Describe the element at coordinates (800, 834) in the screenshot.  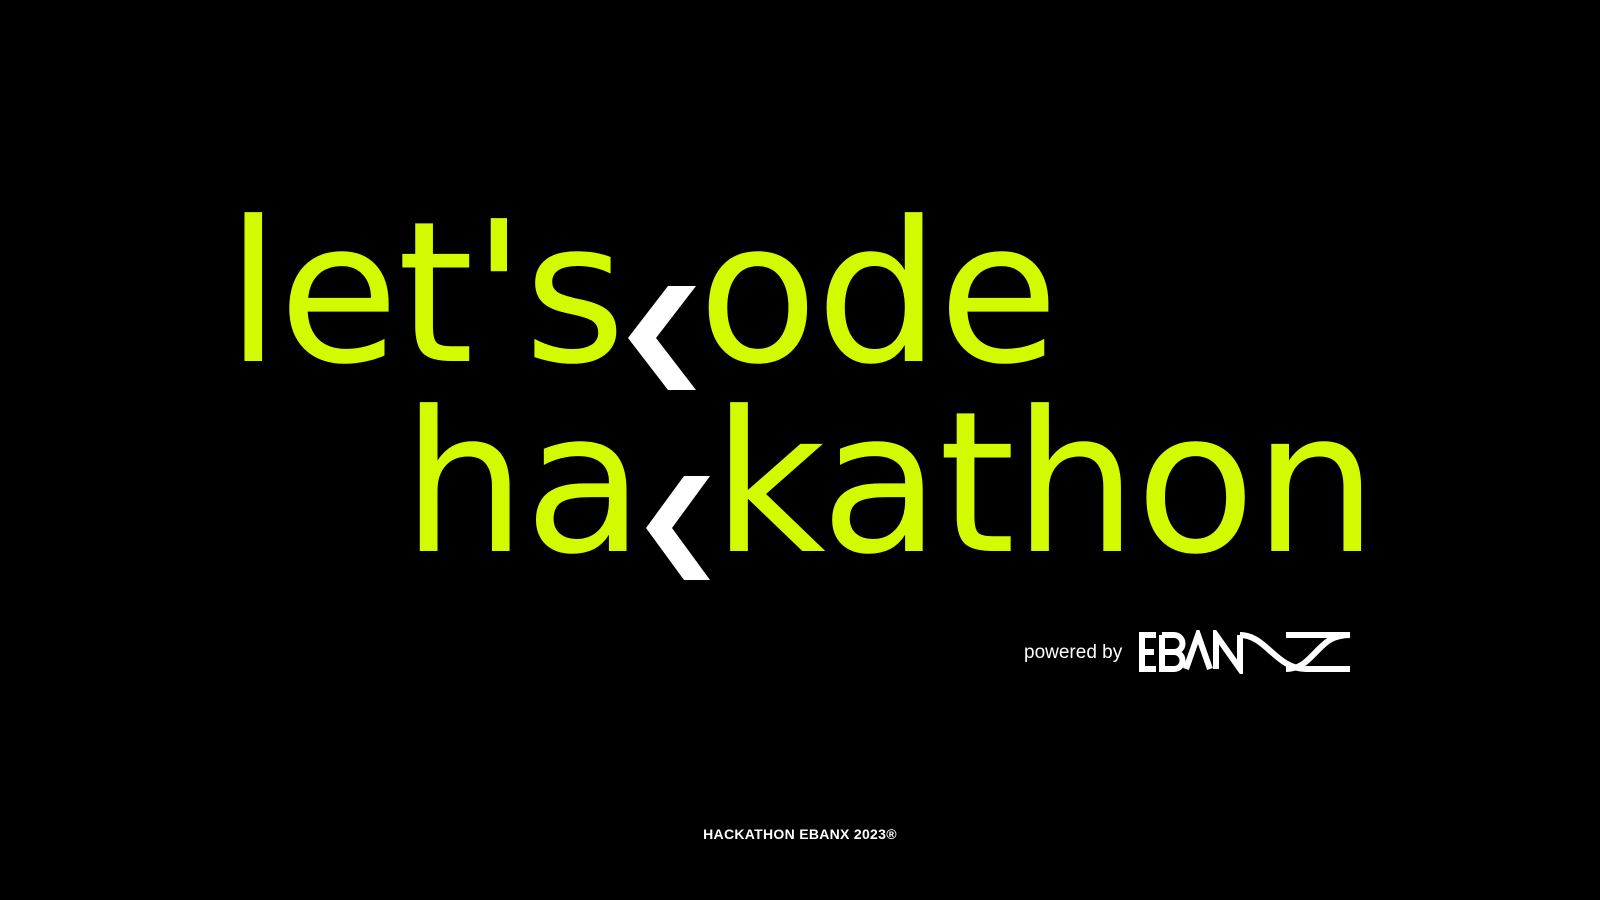
I see `footer-caption: HACKATHON EBANX 2023®` at that location.